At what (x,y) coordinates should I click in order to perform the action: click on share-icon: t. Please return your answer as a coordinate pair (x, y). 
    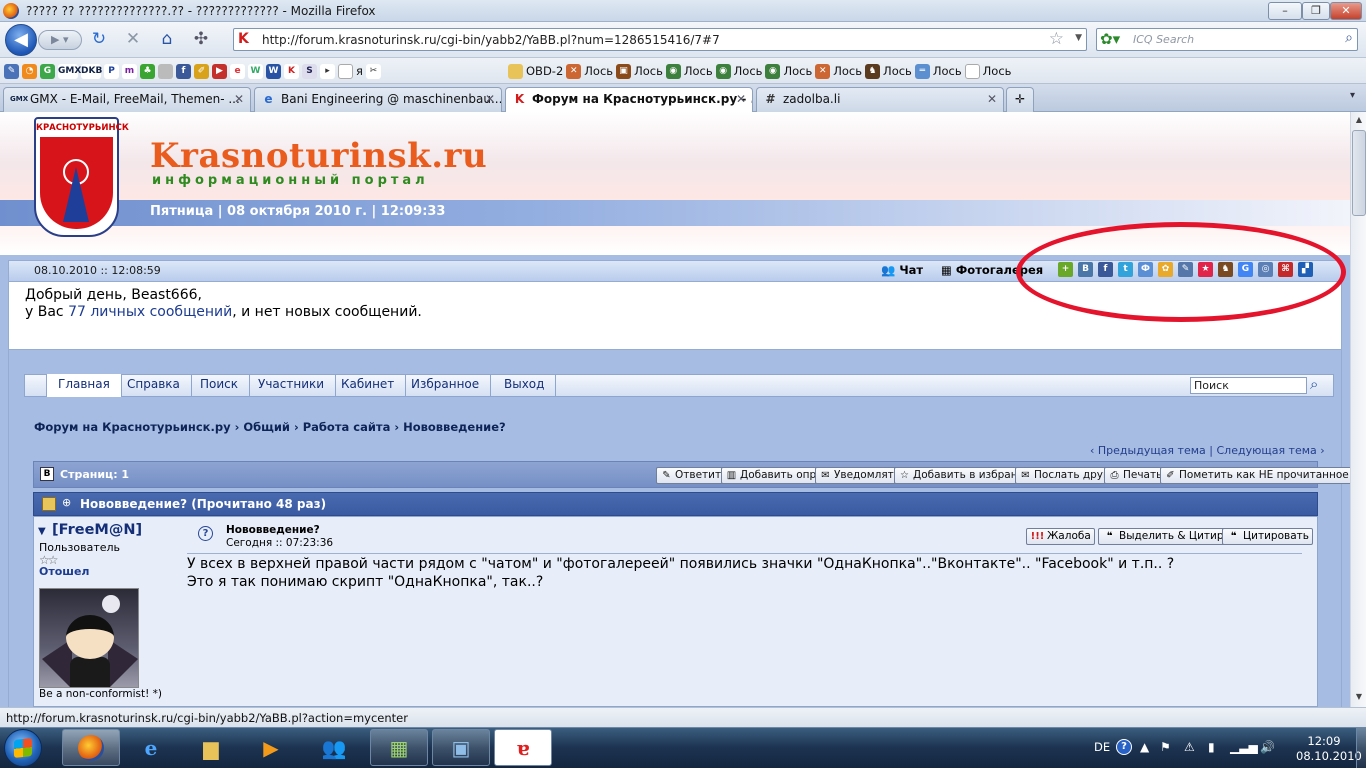
    Looking at the image, I should click on (1125, 269).